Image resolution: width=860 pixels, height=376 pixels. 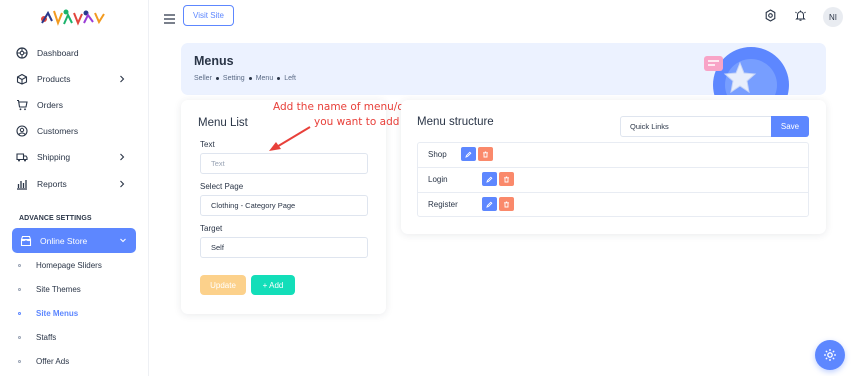 What do you see at coordinates (833, 17) in the screenshot?
I see `avatar: NI` at bounding box center [833, 17].